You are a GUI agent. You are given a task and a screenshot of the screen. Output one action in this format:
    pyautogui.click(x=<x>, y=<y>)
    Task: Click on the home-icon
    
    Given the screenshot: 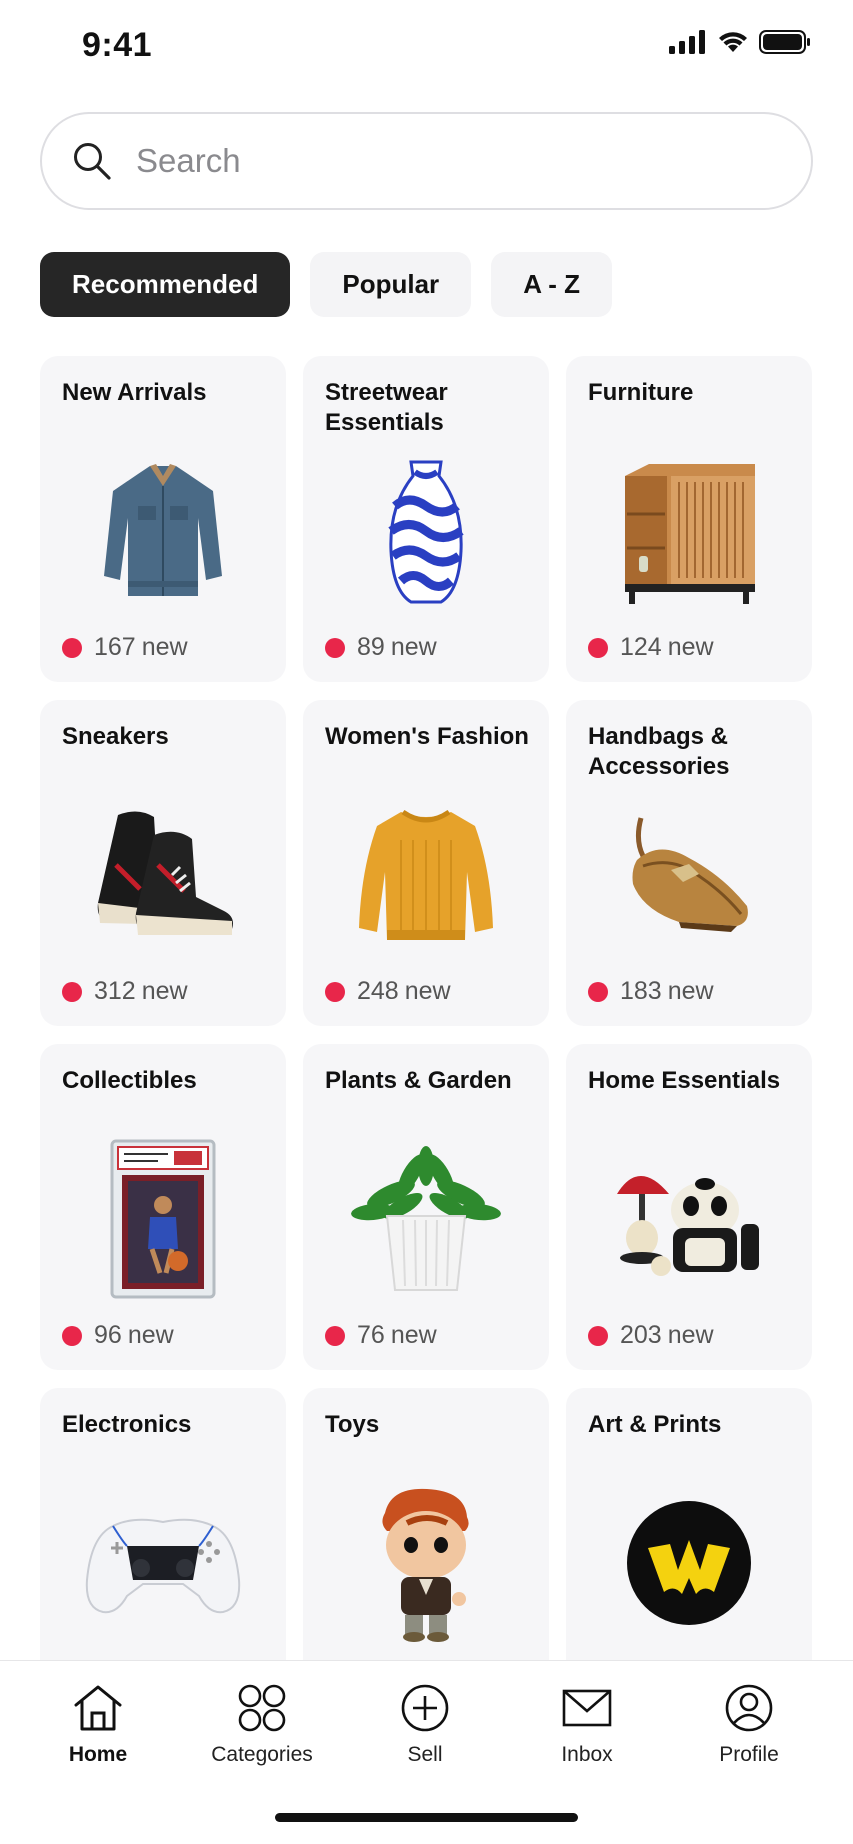 What is the action you would take?
    pyautogui.click(x=98, y=1708)
    